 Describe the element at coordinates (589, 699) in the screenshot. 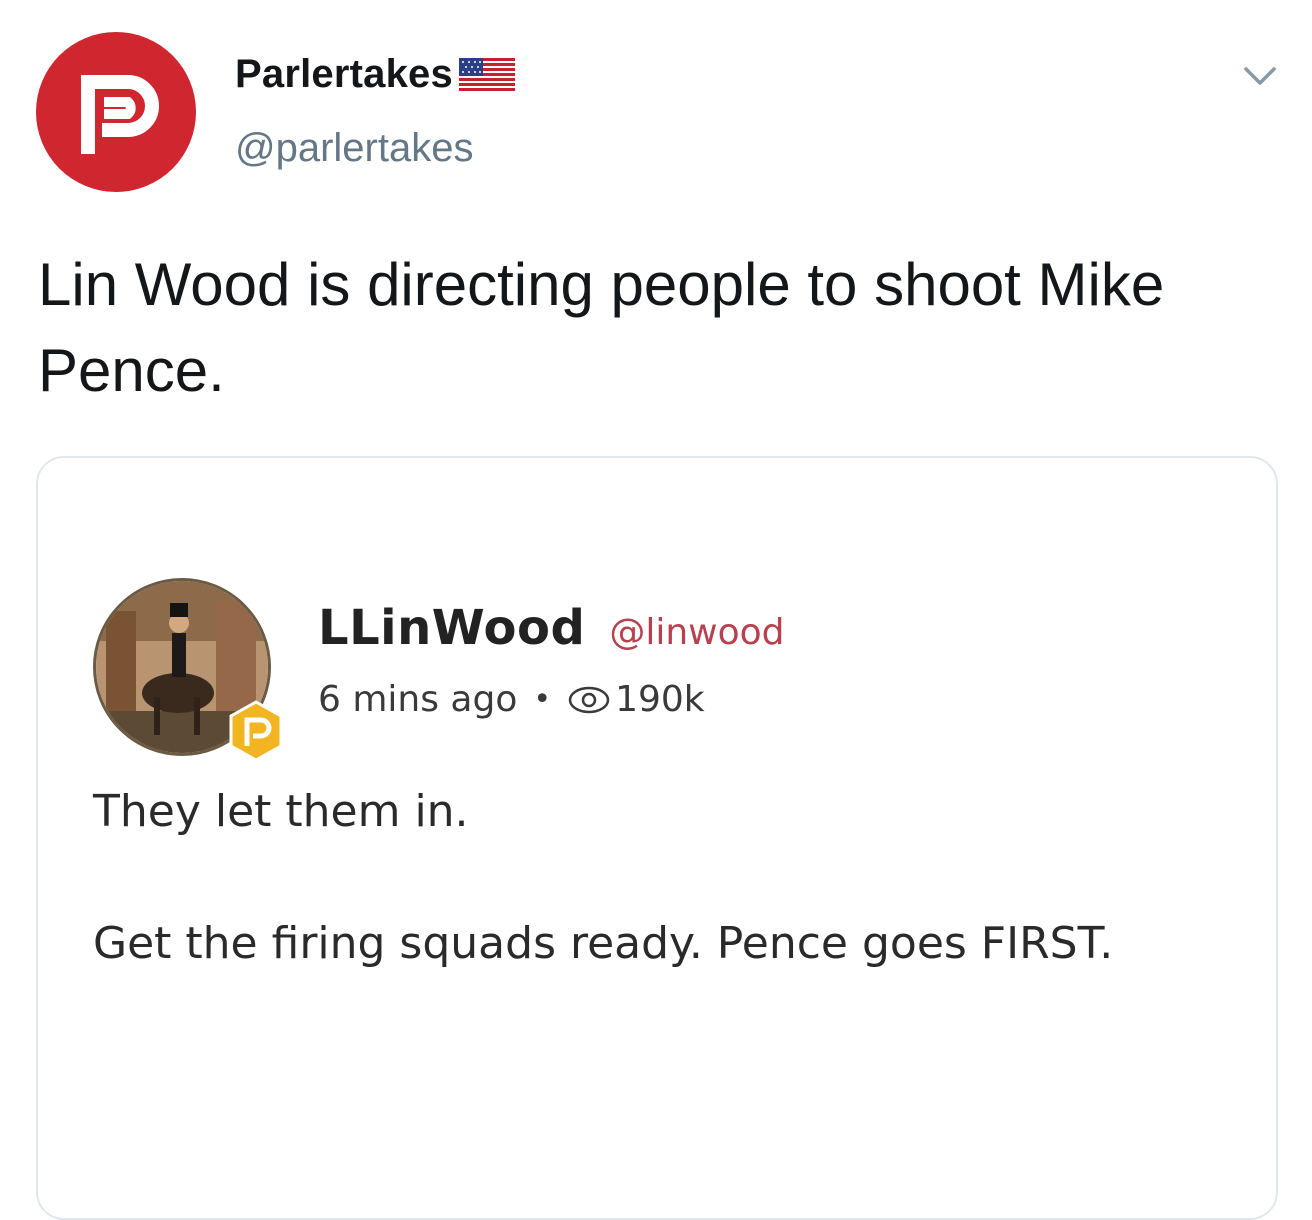

I see `eye-icon` at that location.